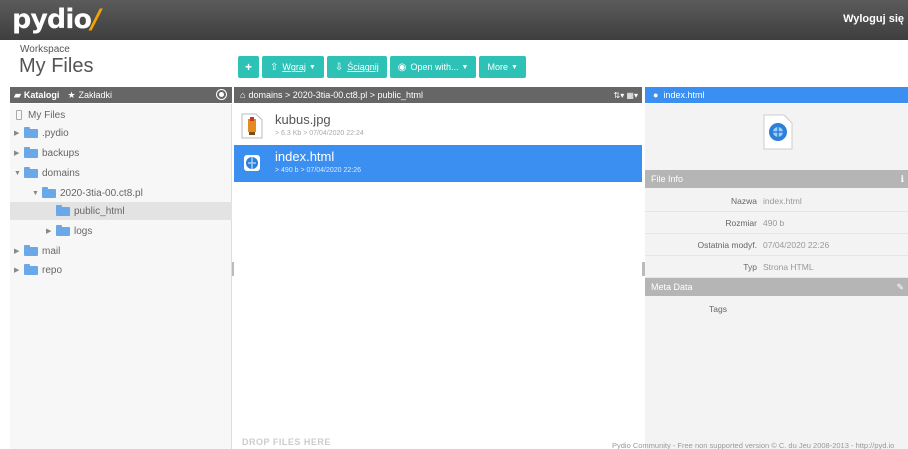 The width and height of the screenshot is (908, 449). I want to click on home-icon: ⌂, so click(242, 95).